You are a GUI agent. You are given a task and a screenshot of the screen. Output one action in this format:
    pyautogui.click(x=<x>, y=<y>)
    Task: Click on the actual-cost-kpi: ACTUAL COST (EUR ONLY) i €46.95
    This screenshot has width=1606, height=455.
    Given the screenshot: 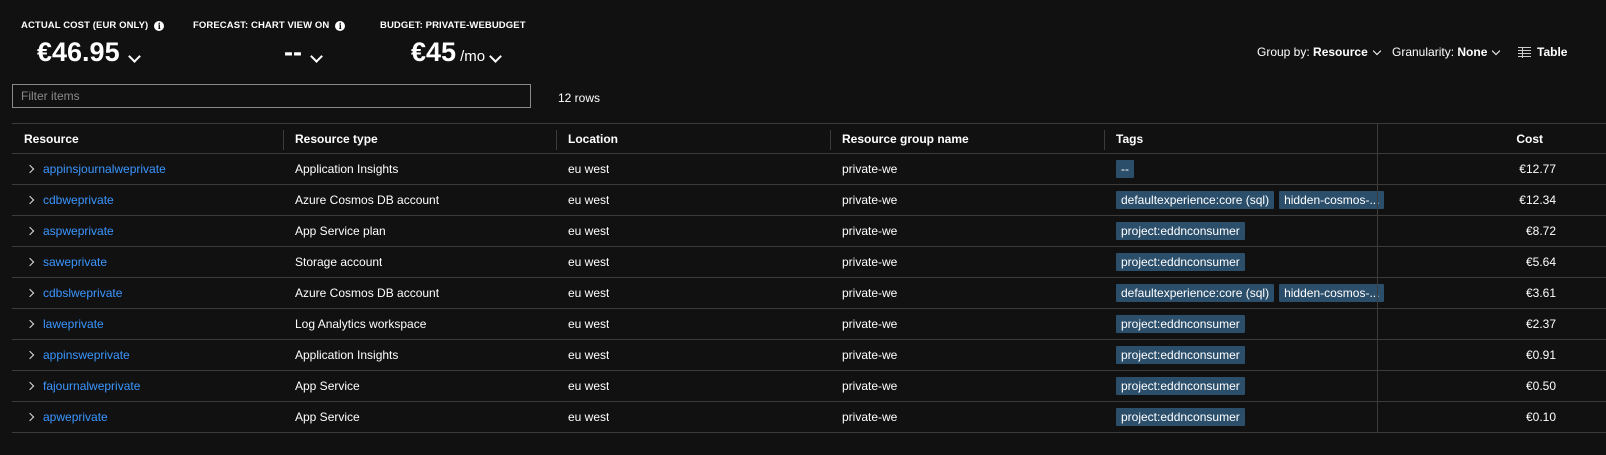 What is the action you would take?
    pyautogui.click(x=93, y=44)
    